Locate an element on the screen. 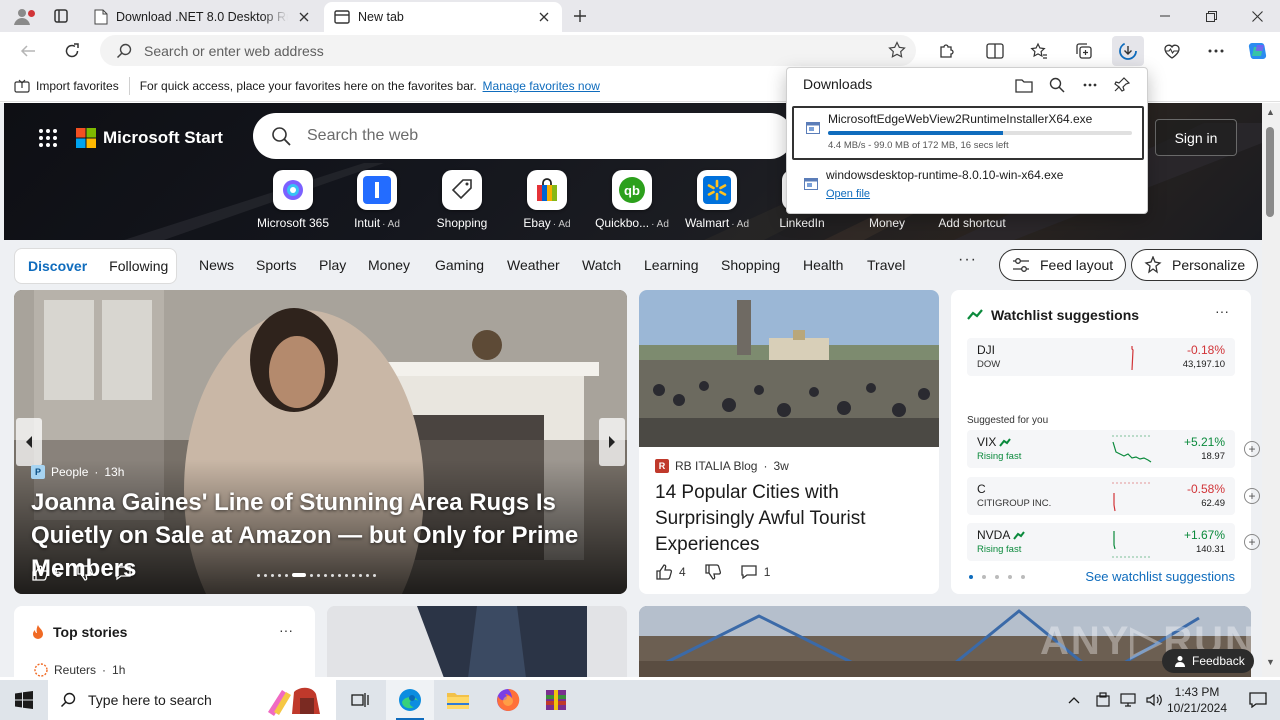  nav-health: Health is located at coordinates (823, 265).